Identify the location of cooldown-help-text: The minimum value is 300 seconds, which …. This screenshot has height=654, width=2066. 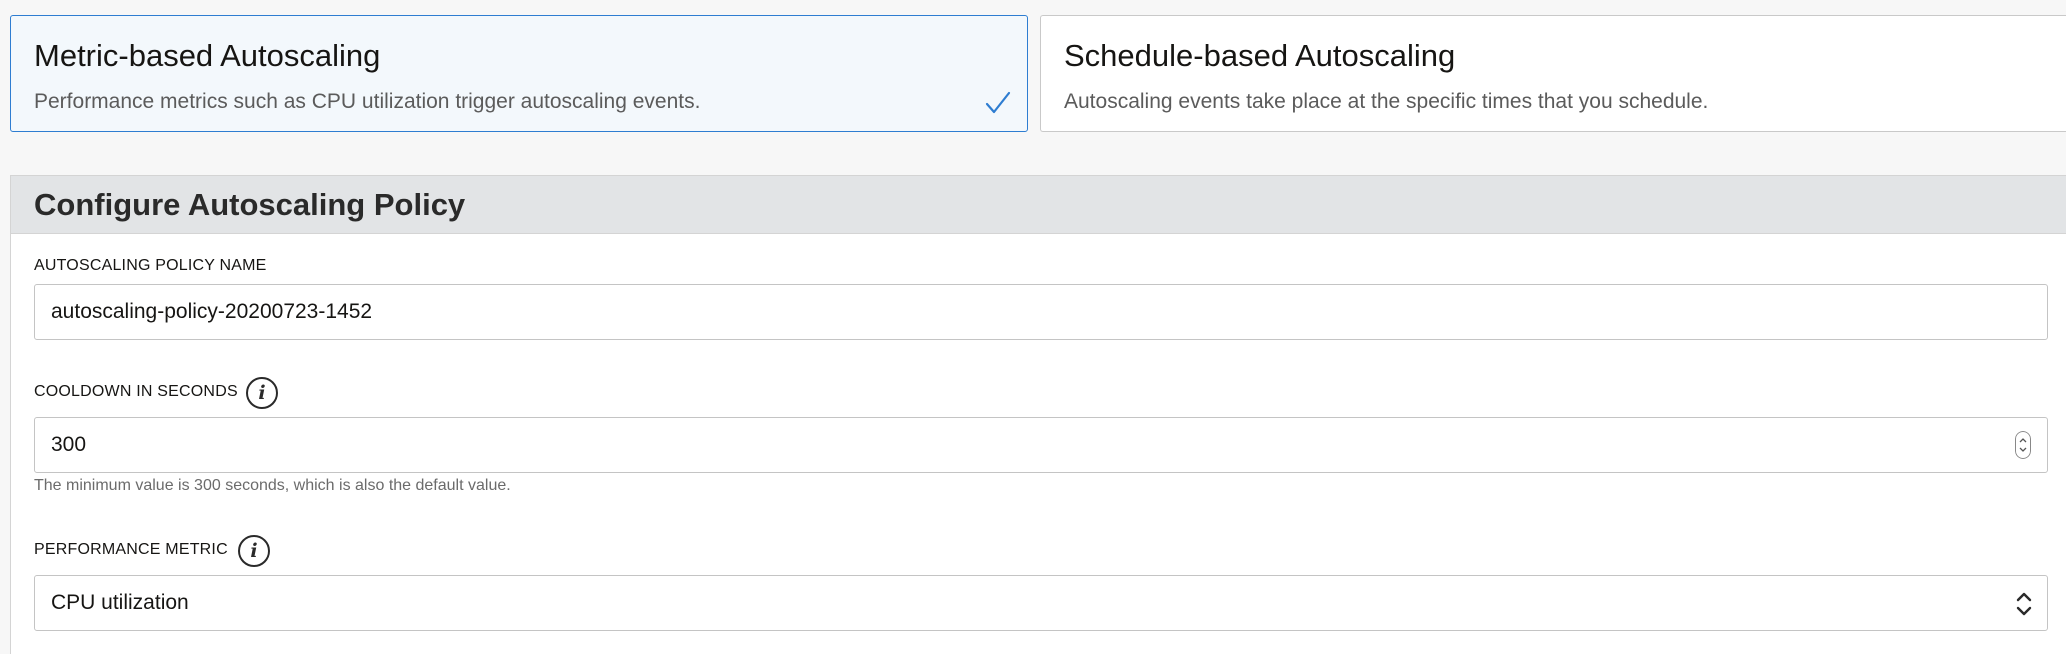
(272, 485).